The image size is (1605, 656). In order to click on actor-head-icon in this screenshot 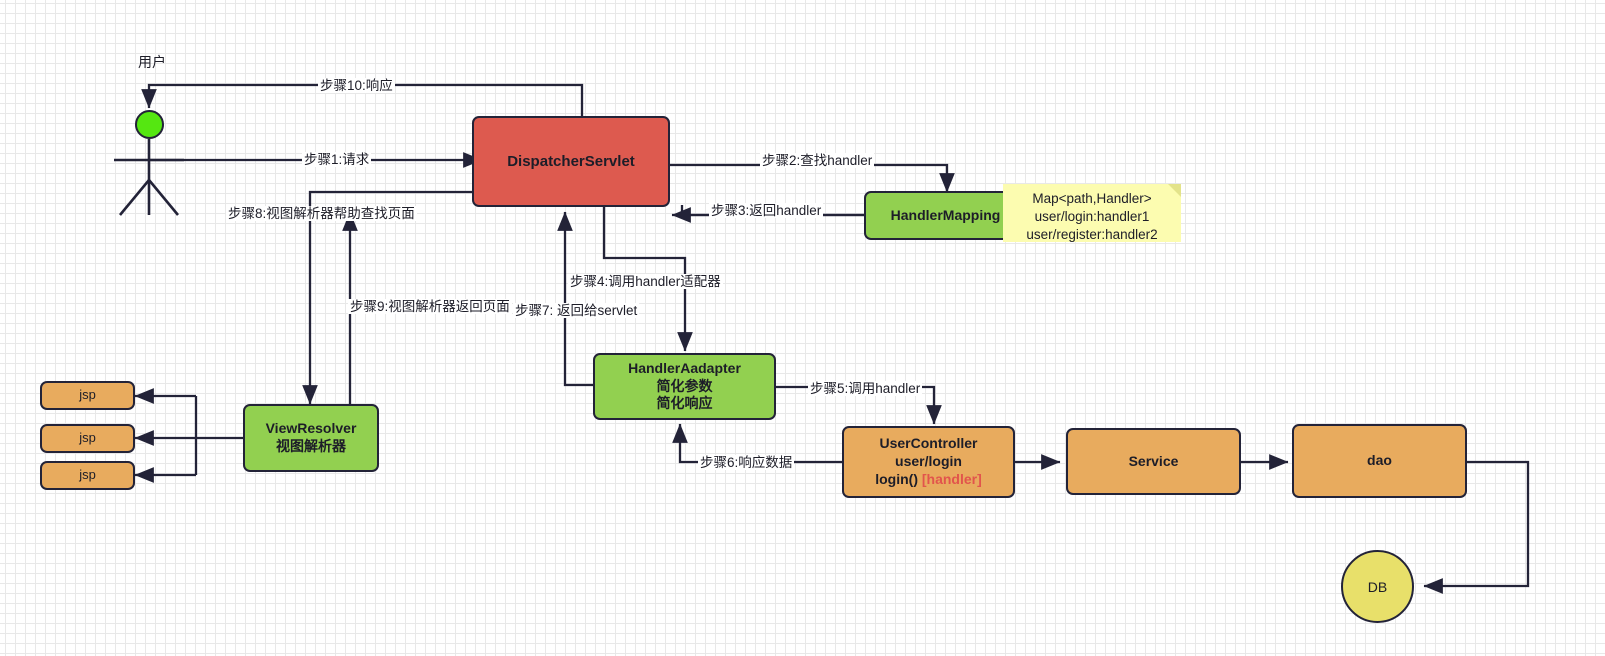, I will do `click(149, 124)`.